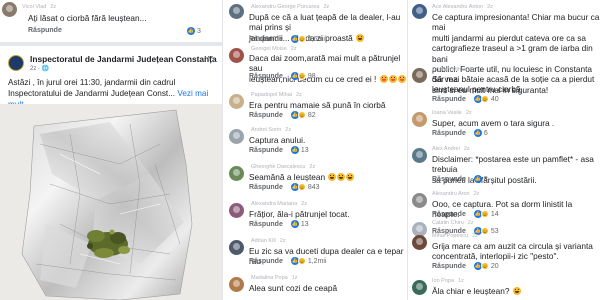 The width and height of the screenshot is (600, 300). Describe the element at coordinates (462, 7) in the screenshot. I see `comment-author: Ace Alexandru Anton 2z` at that location.